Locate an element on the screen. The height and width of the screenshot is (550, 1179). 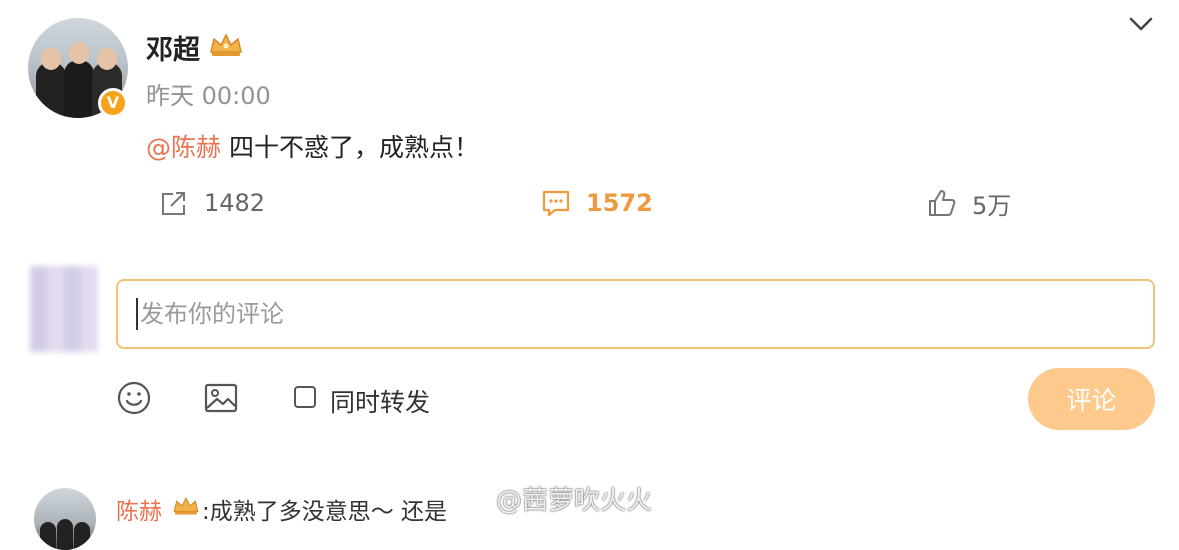
reply-text: :成熟了多没意思～ 还是 is located at coordinates (325, 512).